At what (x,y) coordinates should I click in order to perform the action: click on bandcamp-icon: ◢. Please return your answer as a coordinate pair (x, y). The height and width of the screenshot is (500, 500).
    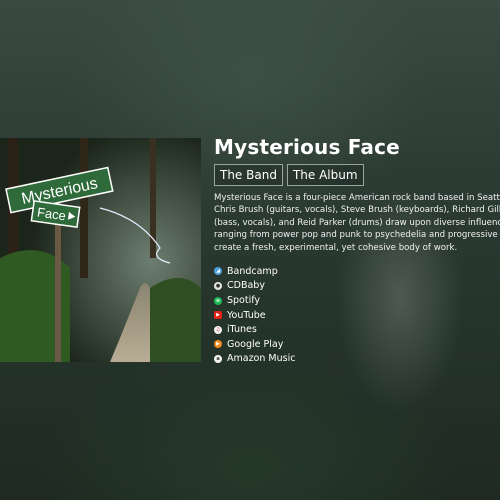
    Looking at the image, I should click on (218, 271).